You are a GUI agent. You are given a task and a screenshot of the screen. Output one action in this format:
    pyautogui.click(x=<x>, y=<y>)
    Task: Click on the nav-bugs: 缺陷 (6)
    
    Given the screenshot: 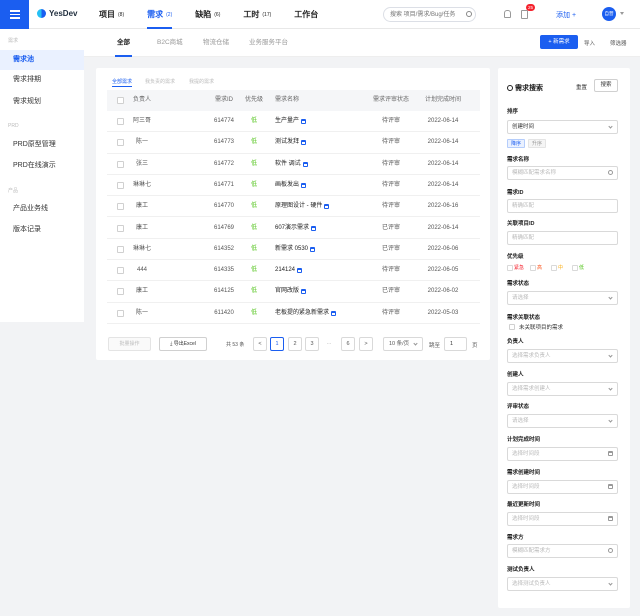 What is the action you would take?
    pyautogui.click(x=207, y=14)
    